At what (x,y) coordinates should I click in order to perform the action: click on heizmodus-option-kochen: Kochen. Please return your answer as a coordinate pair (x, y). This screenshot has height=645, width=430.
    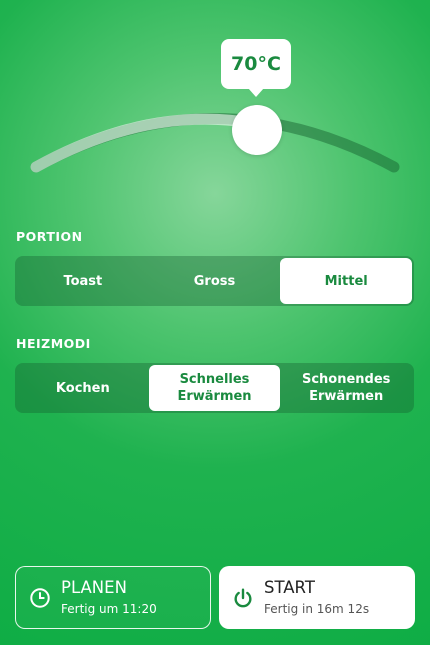
    Looking at the image, I should click on (83, 388).